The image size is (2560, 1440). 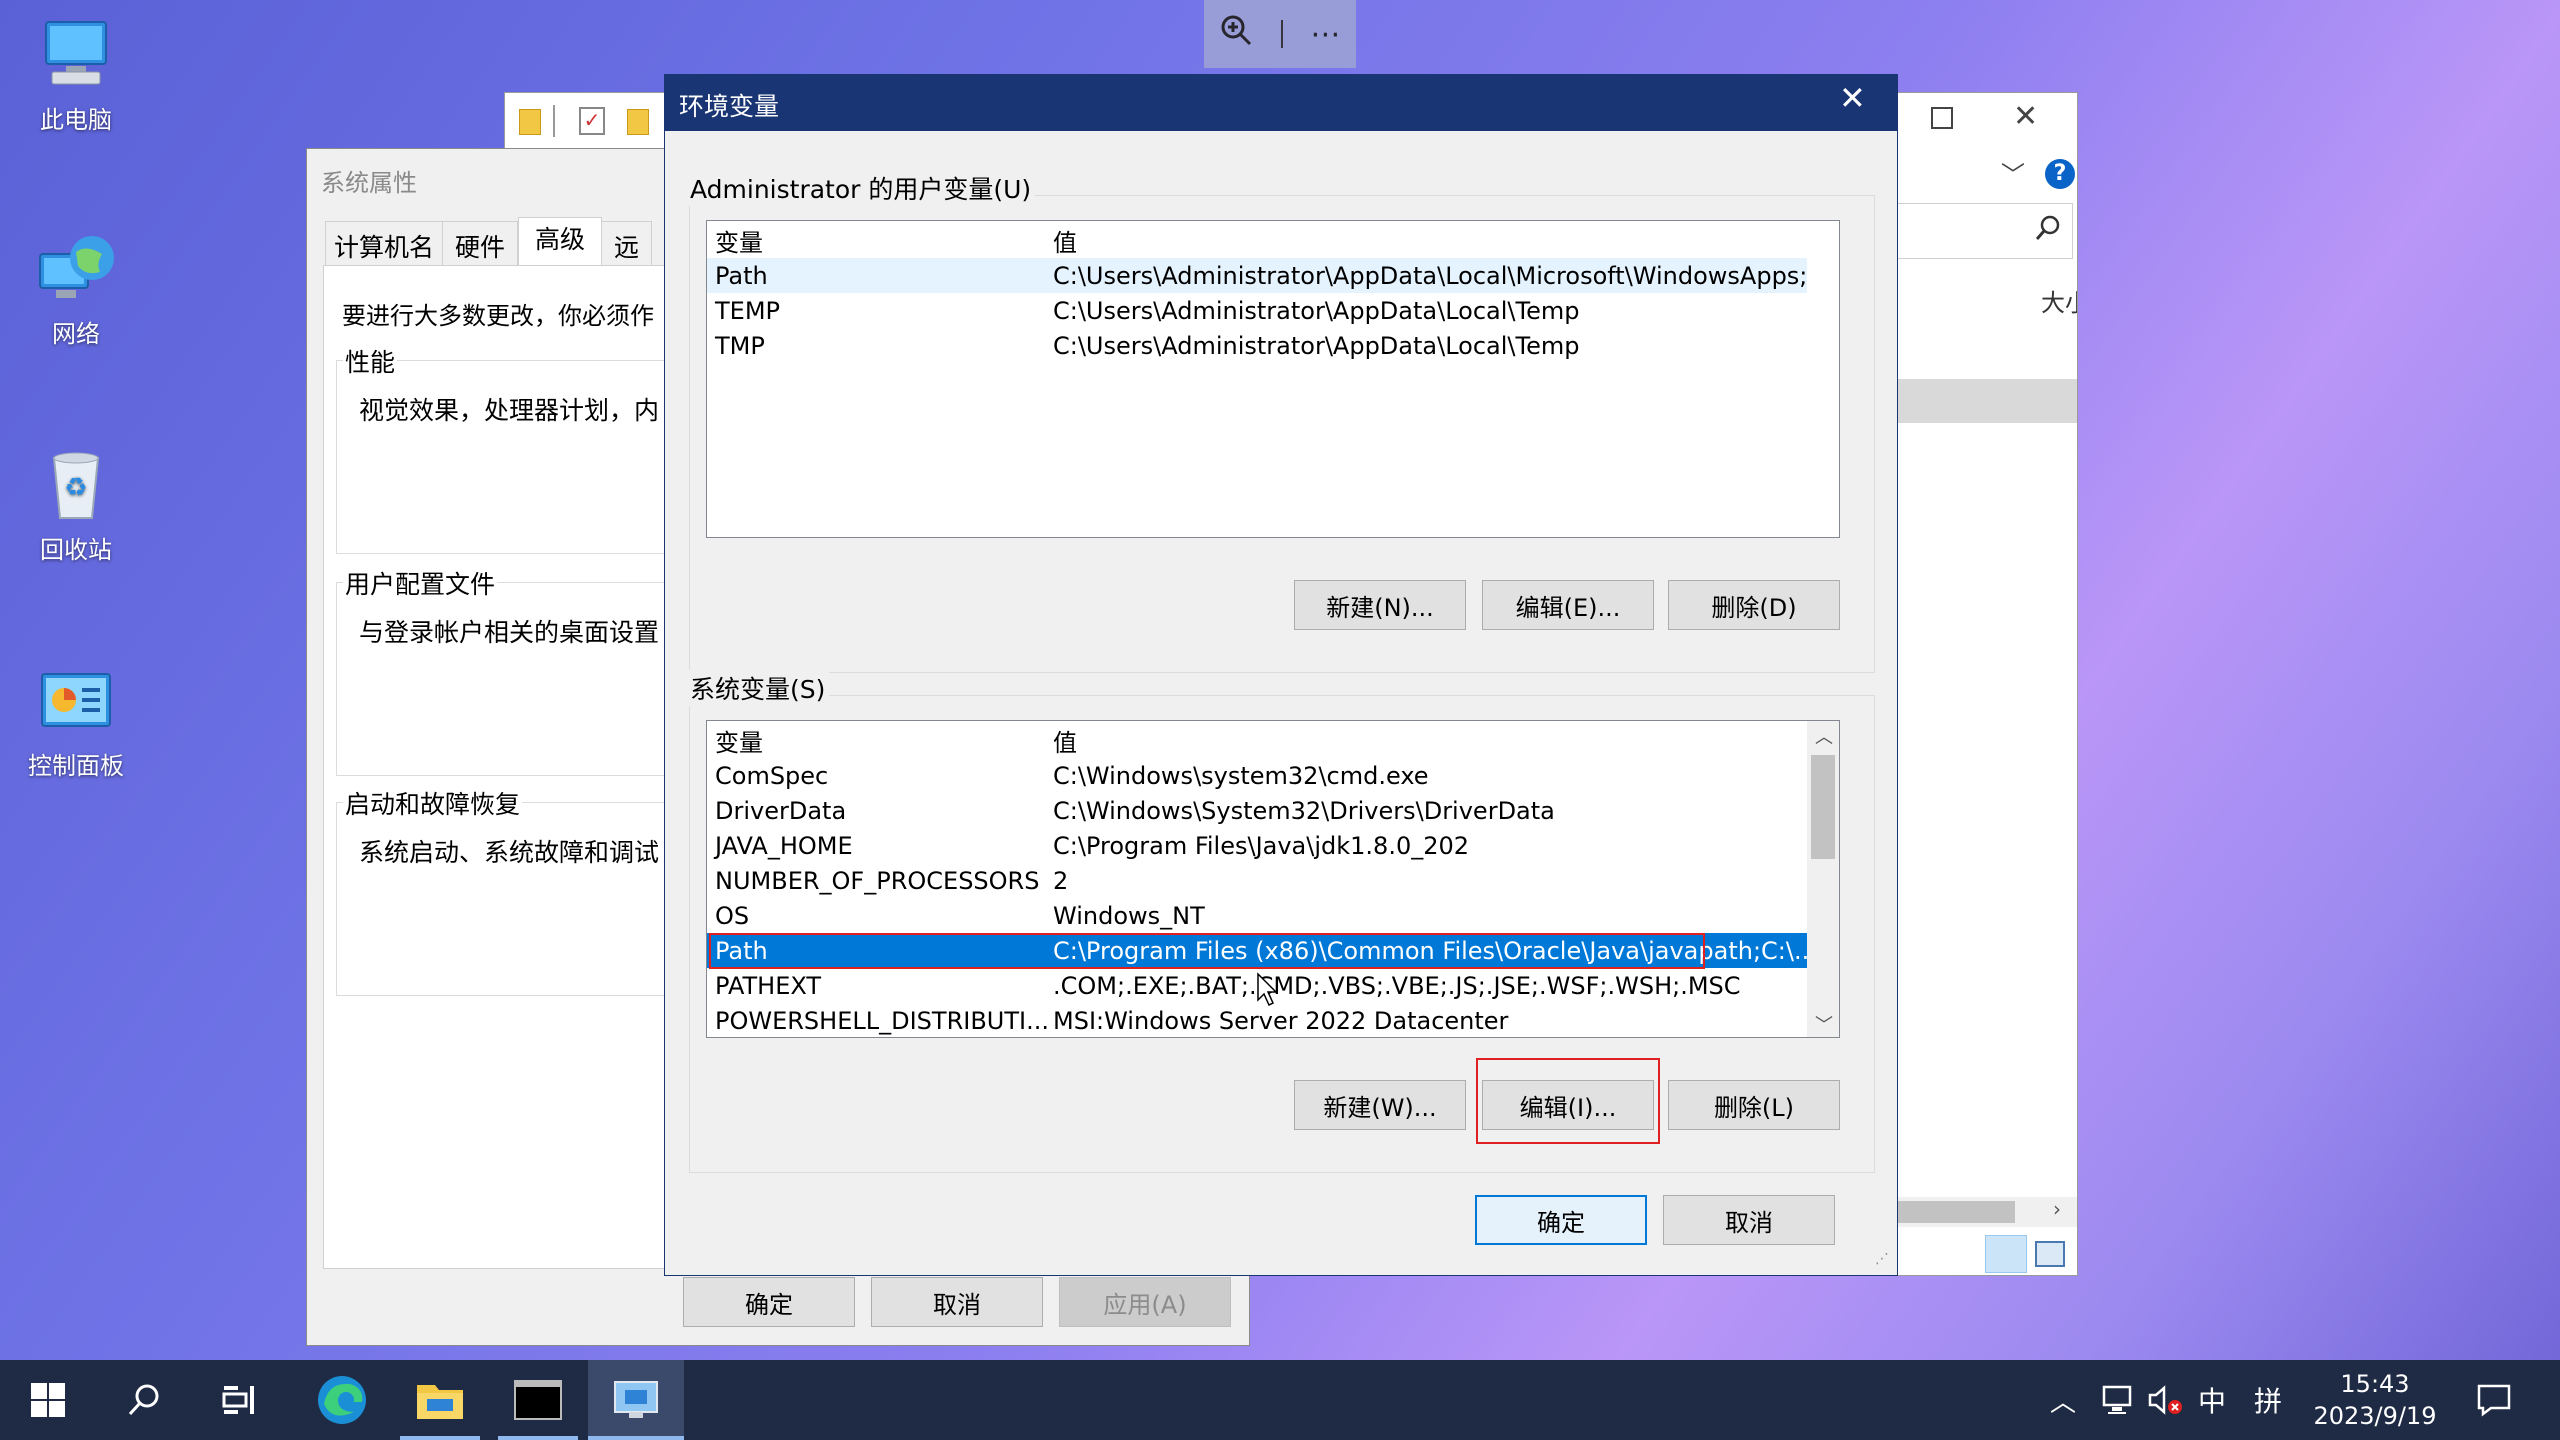 I want to click on desktop-icon-this-pc: 此电脑, so click(x=76, y=74).